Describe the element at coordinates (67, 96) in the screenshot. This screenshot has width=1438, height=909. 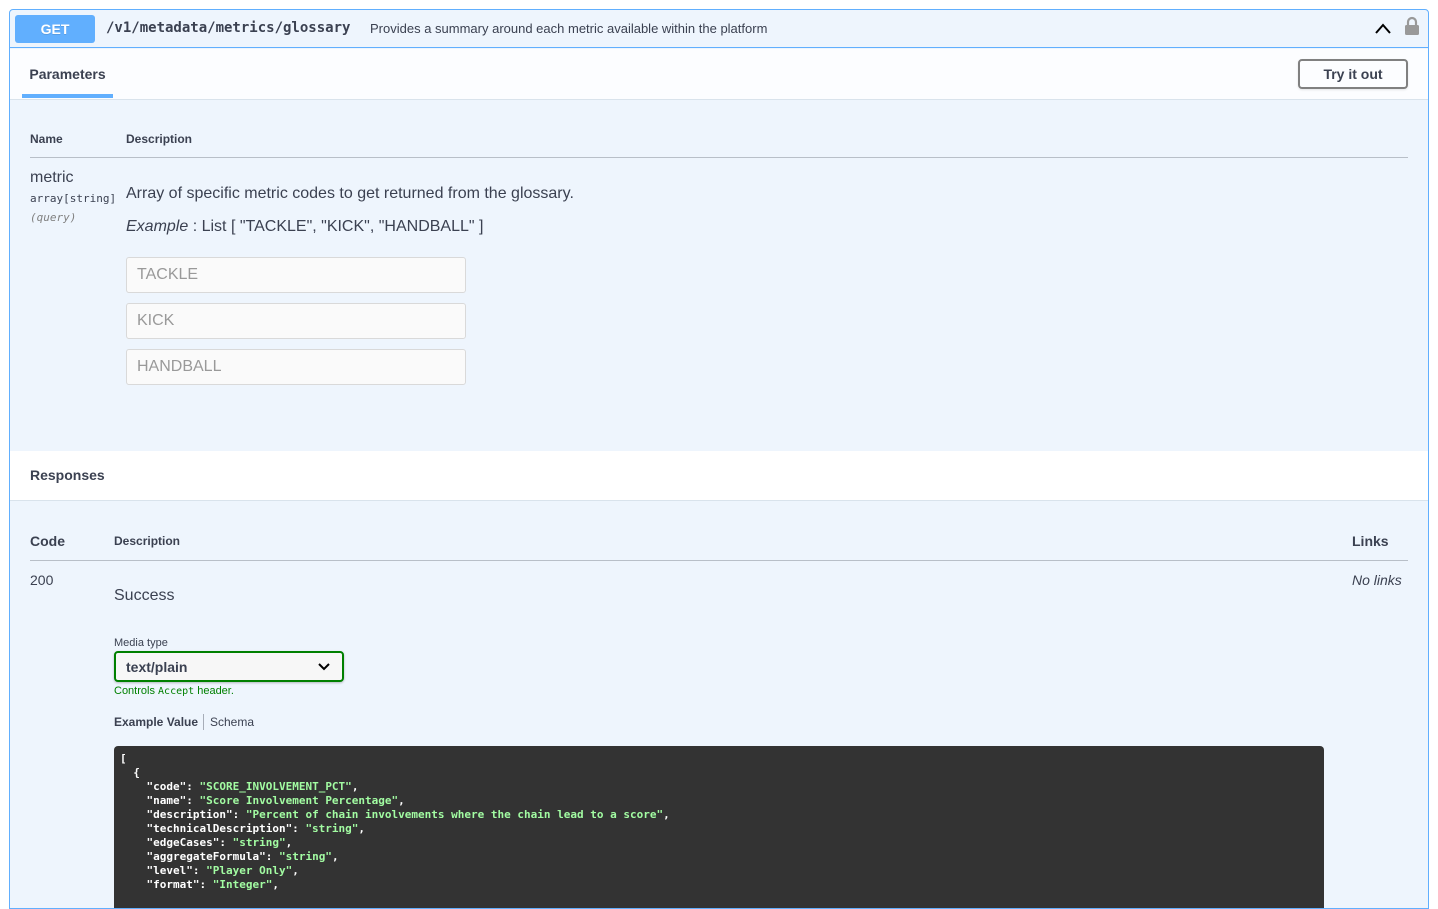
I see `tab-active-indicator` at that location.